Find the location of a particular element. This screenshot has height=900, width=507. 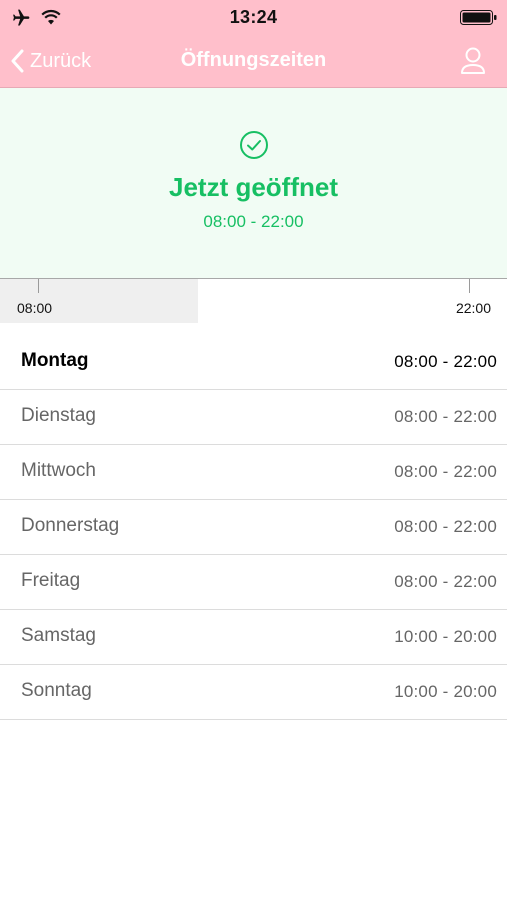

status-bar: 13:24 is located at coordinates (253, 18).